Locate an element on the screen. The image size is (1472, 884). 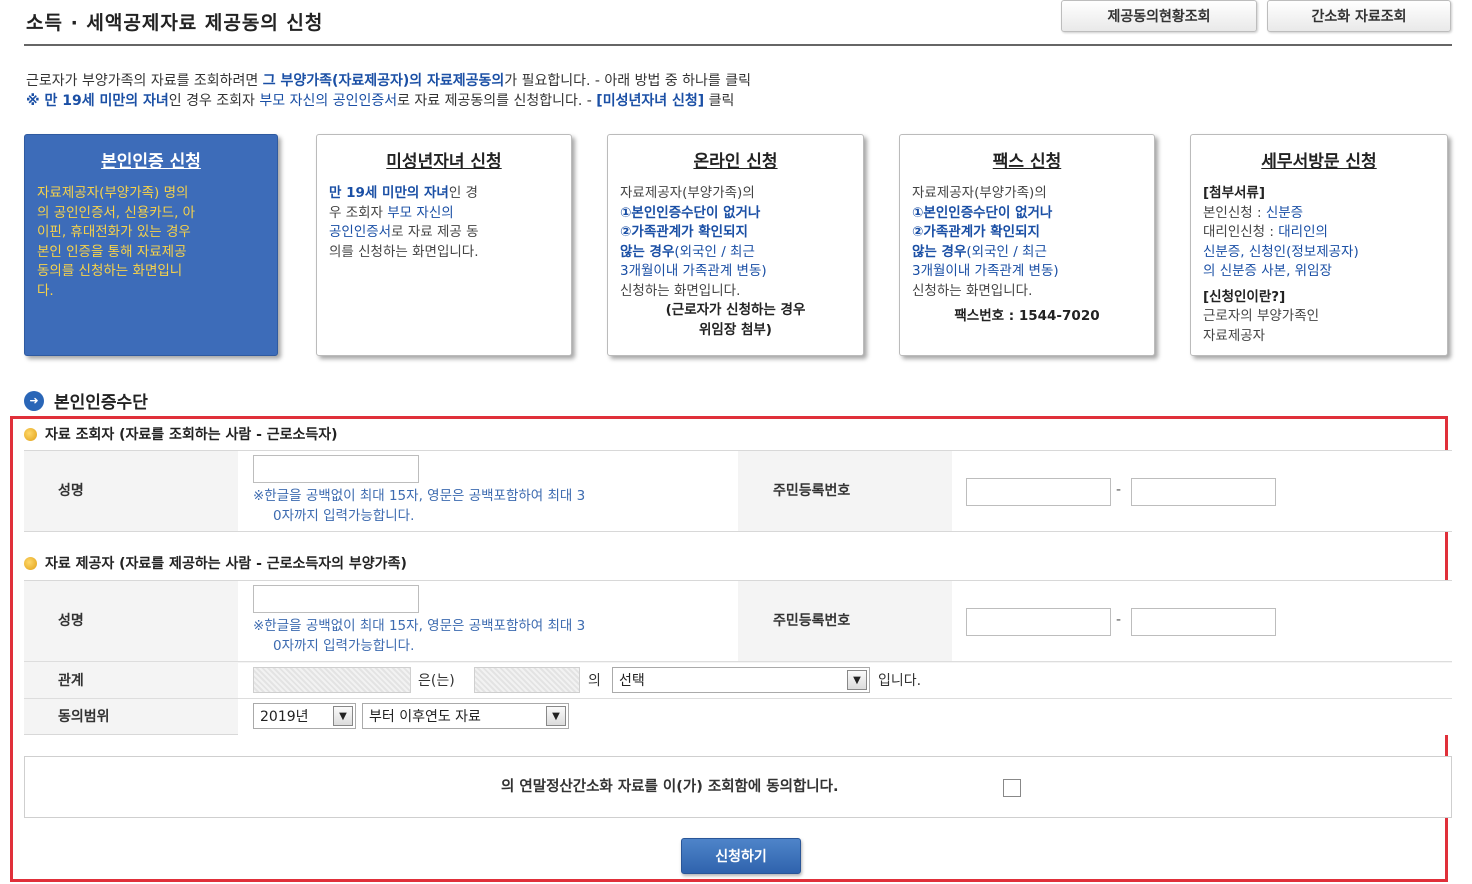
provider-rrn-front-input is located at coordinates (1038, 622).